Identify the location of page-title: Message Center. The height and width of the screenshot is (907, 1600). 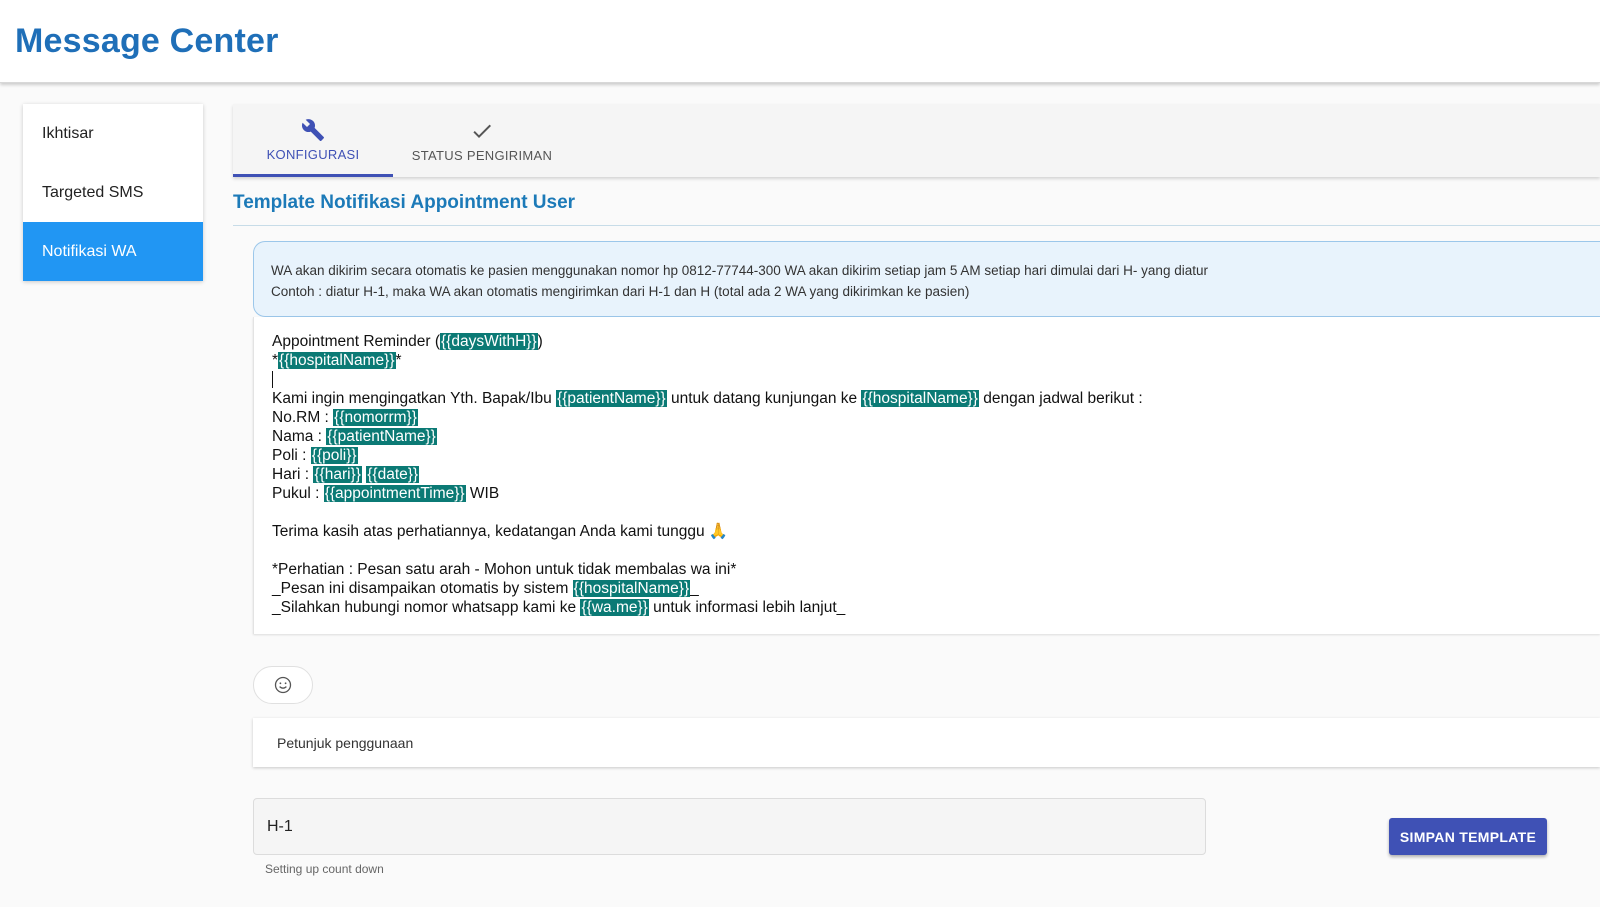
(147, 41).